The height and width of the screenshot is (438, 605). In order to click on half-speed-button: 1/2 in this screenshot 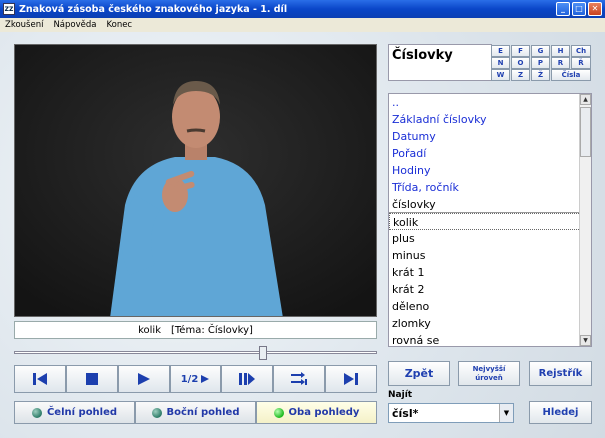, I will do `click(195, 379)`.